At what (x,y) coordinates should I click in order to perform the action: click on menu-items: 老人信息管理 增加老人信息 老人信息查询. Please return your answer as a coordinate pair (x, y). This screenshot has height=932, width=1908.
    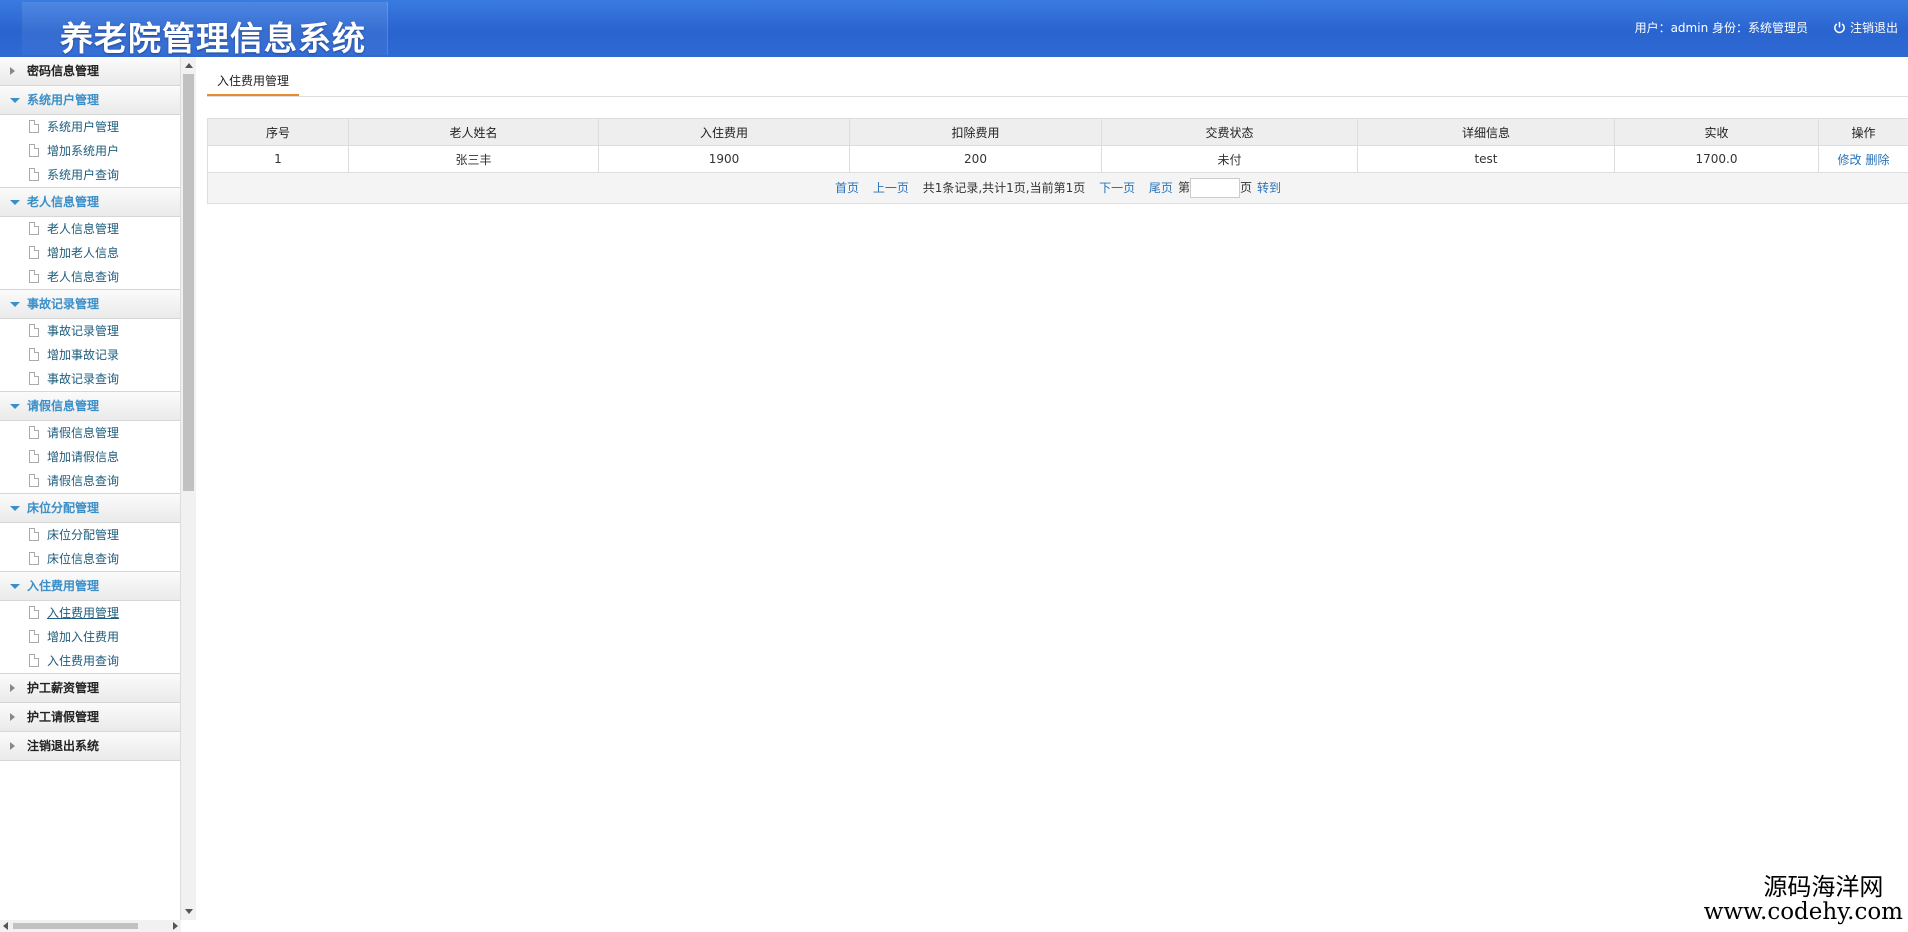
    Looking at the image, I should click on (90, 253).